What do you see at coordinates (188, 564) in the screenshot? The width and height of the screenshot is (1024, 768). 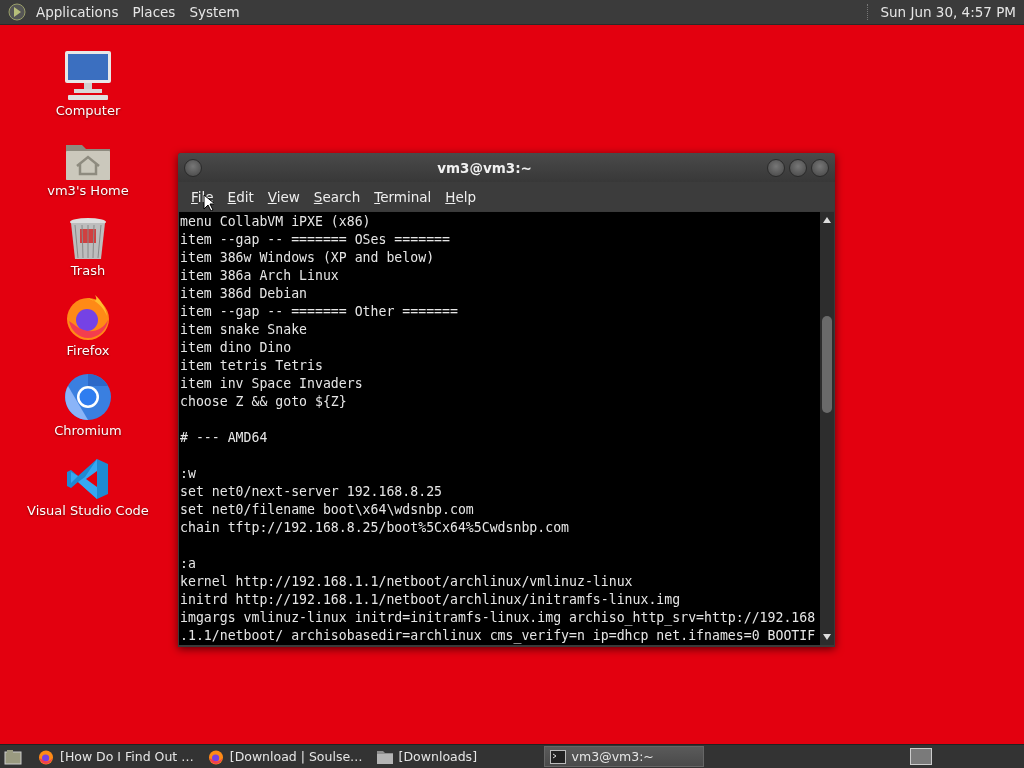 I see `terminal-line: :a` at bounding box center [188, 564].